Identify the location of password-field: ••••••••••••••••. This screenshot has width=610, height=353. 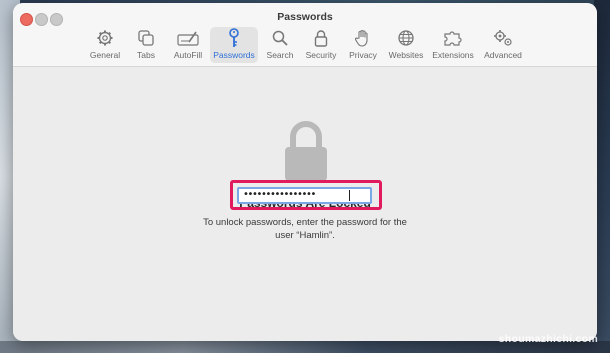
(304, 195).